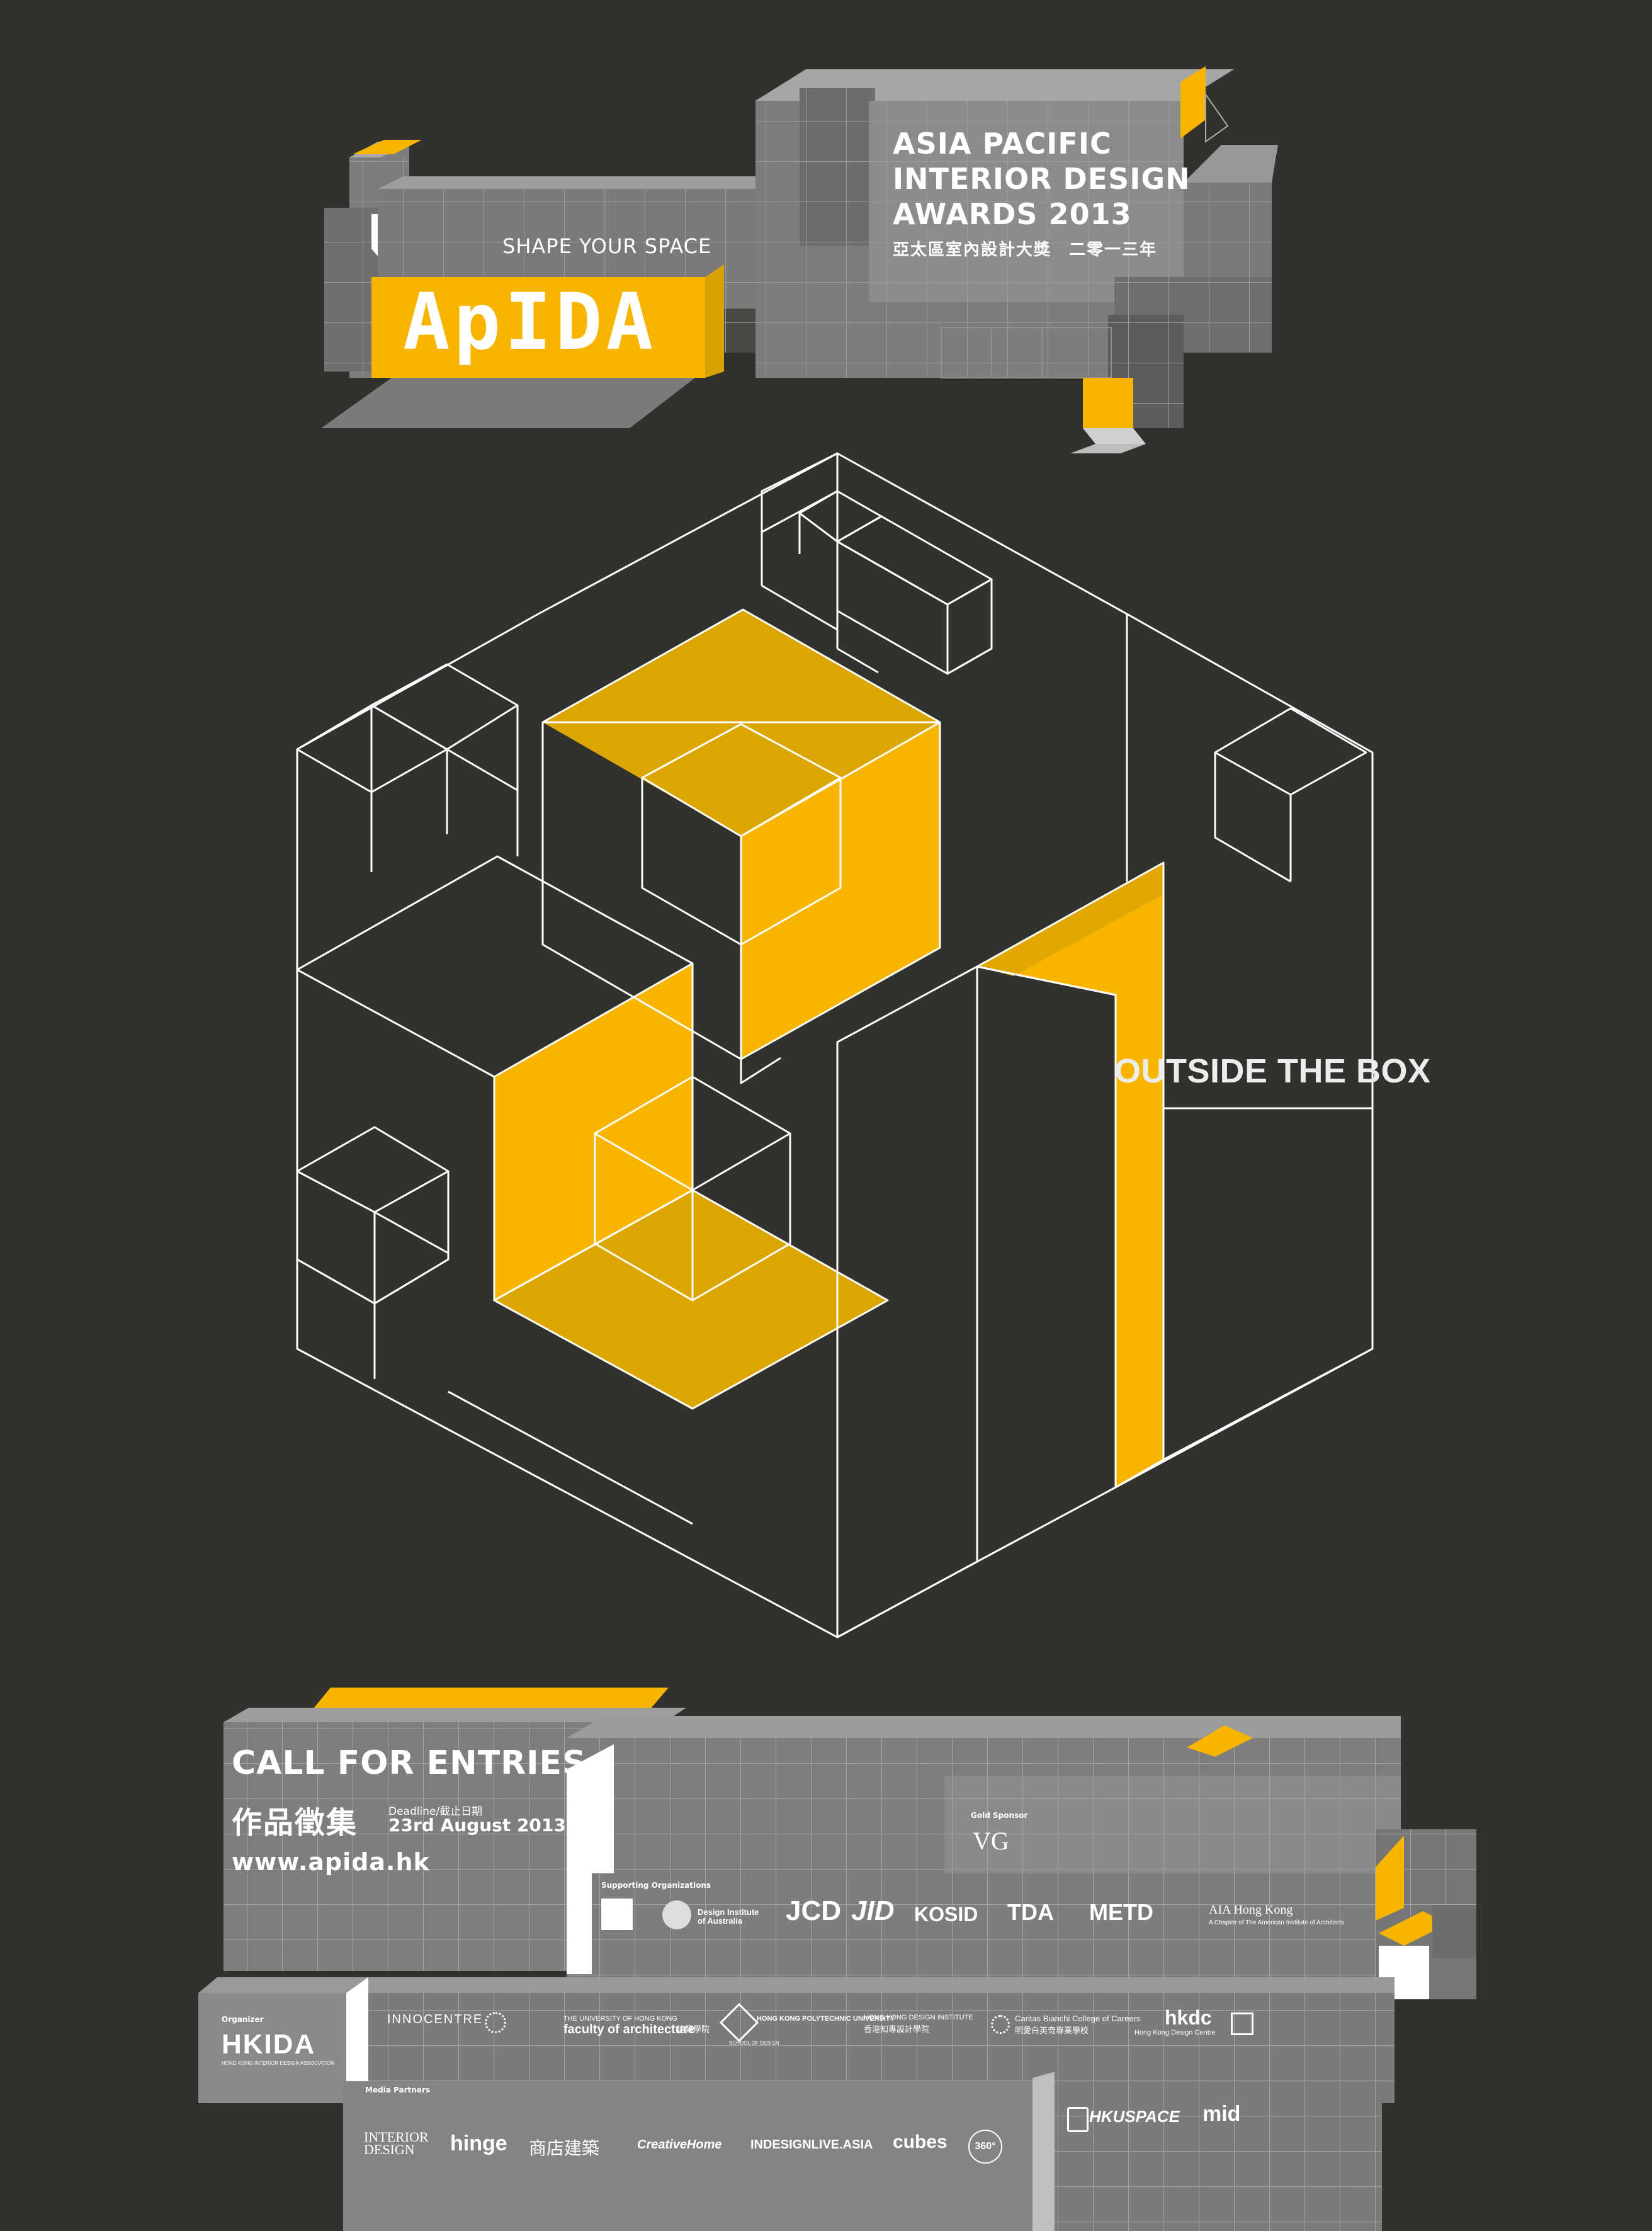 The height and width of the screenshot is (2231, 1652). I want to click on partner-logo: SCHOOL OF DESIGN, so click(754, 2043).